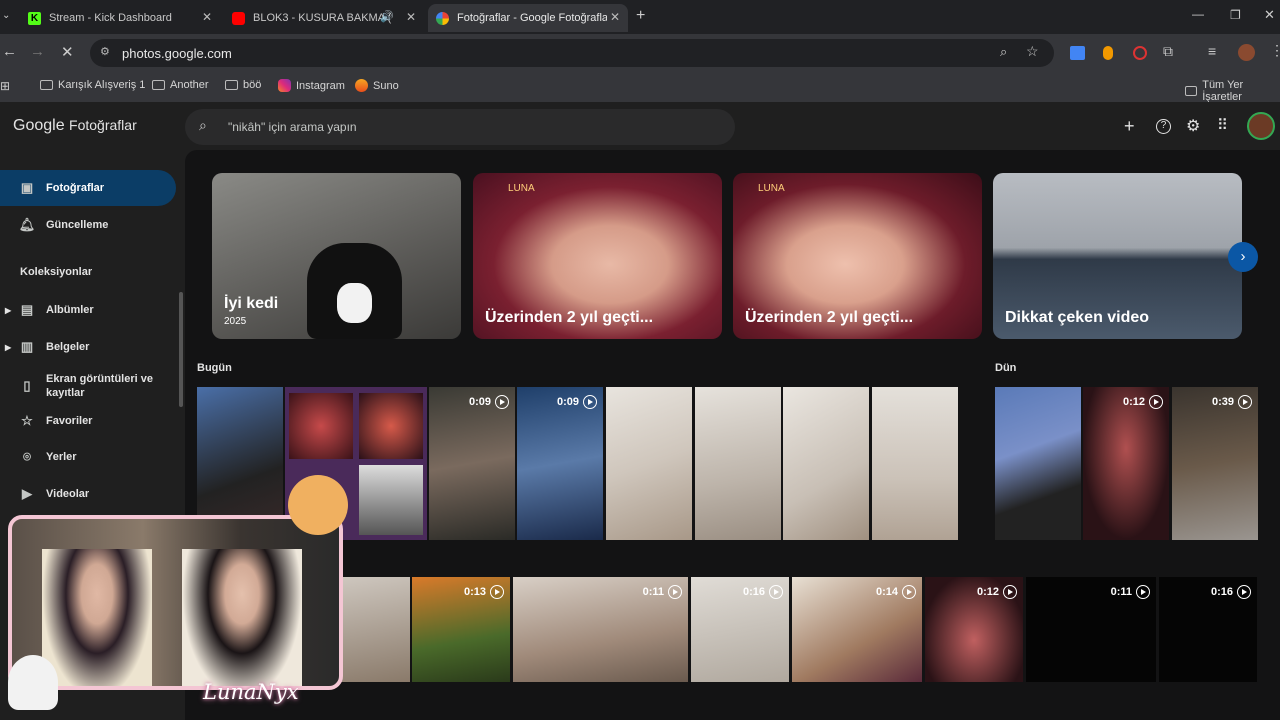 Image resolution: width=1280 pixels, height=720 pixels. What do you see at coordinates (203, 125) in the screenshot?
I see `search-icon: ⌕` at bounding box center [203, 125].